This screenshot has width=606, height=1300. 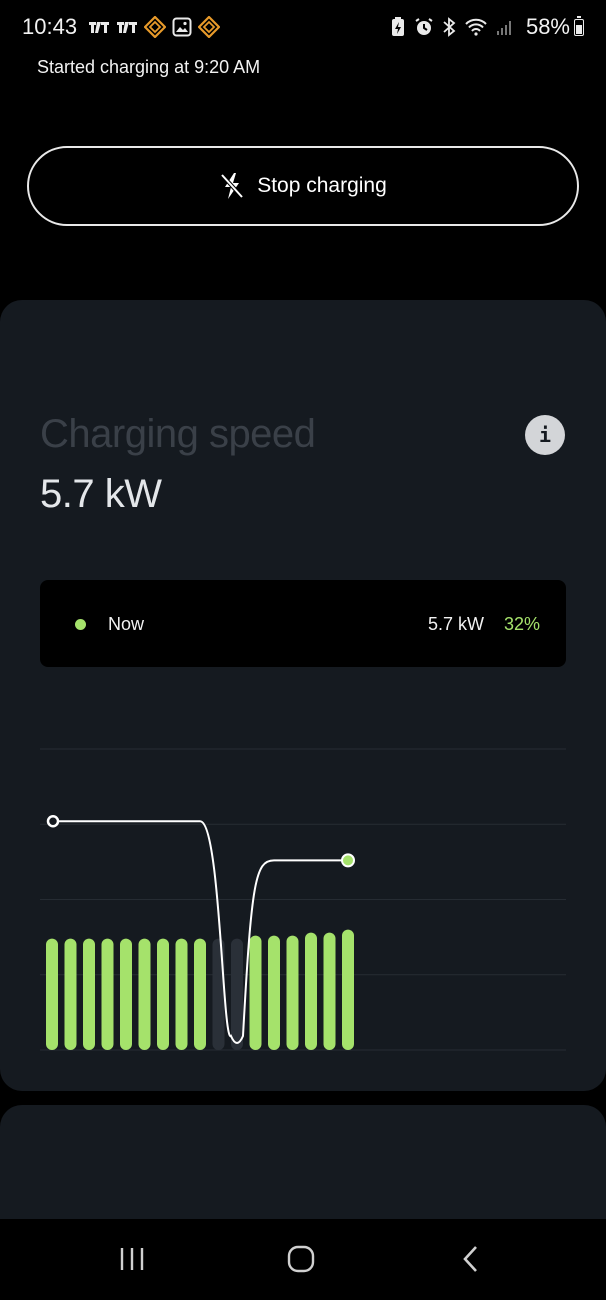 I want to click on chart-current-point, so click(x=348, y=860).